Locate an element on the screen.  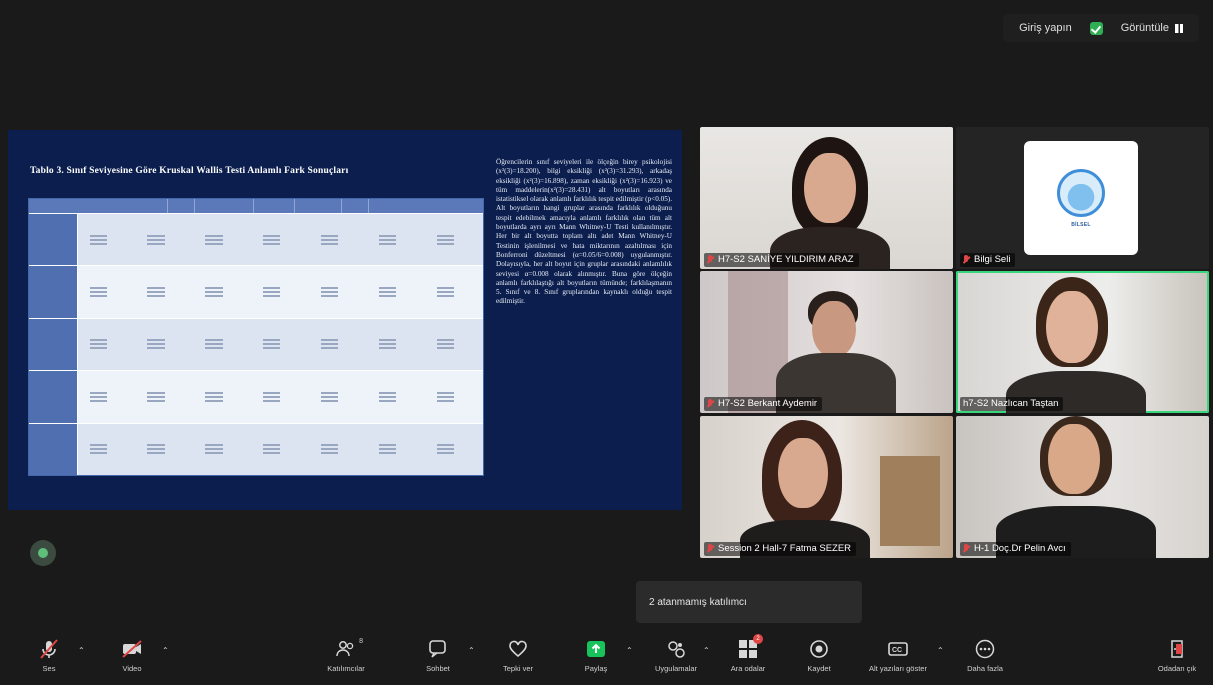
breakout-badge: 2 is located at coordinates (758, 639).